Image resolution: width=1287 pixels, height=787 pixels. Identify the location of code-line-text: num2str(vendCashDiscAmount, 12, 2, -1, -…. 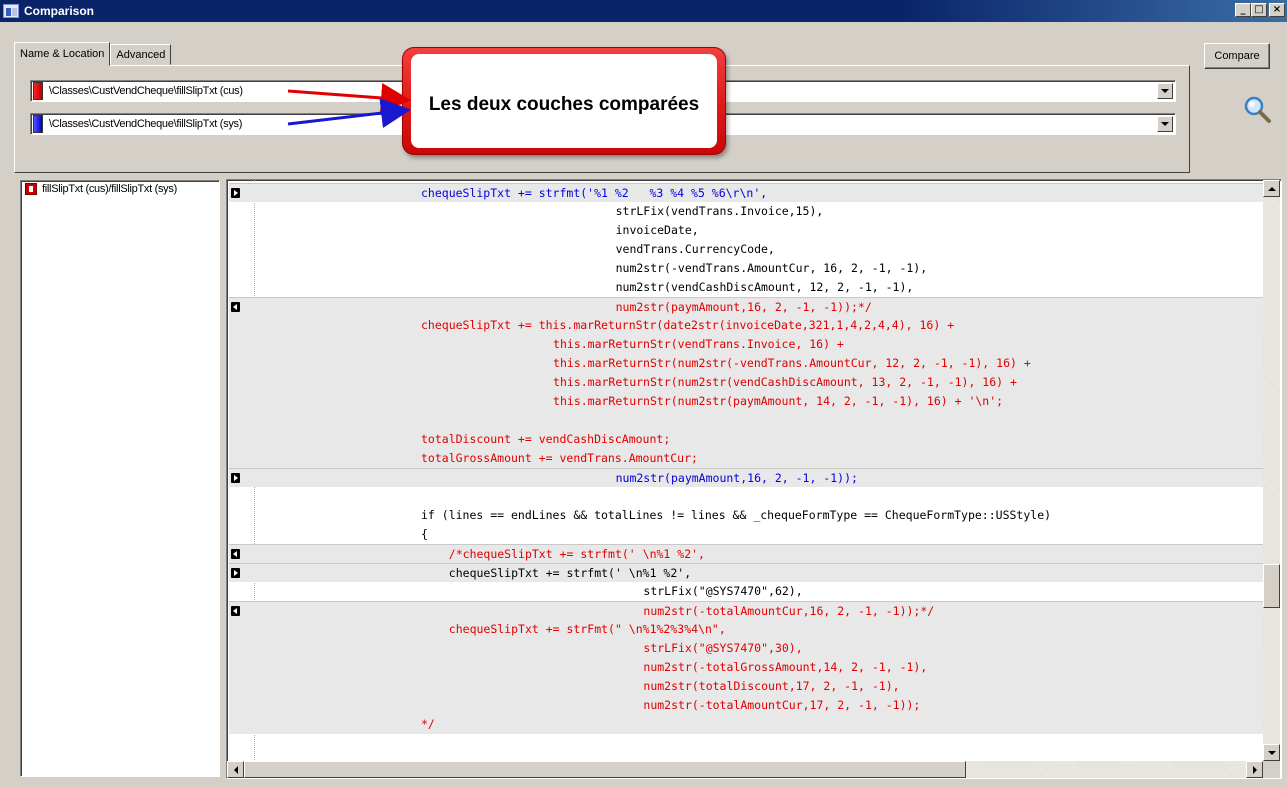
(764, 287).